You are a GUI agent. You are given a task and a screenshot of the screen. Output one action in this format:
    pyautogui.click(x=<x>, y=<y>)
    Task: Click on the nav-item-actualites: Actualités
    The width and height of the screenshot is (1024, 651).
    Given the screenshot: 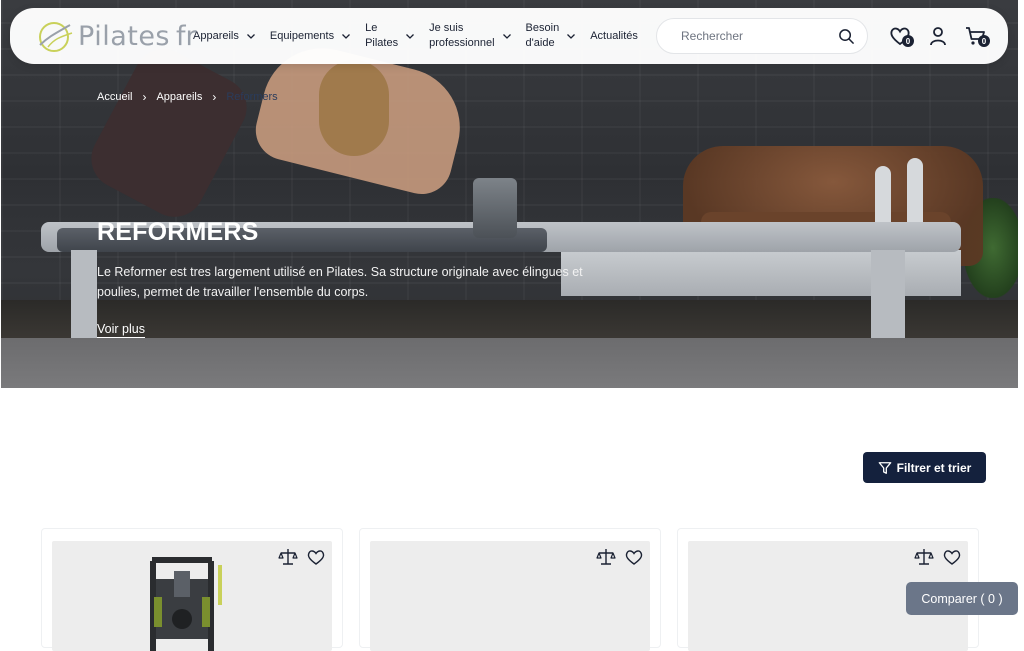 What is the action you would take?
    pyautogui.click(x=614, y=36)
    